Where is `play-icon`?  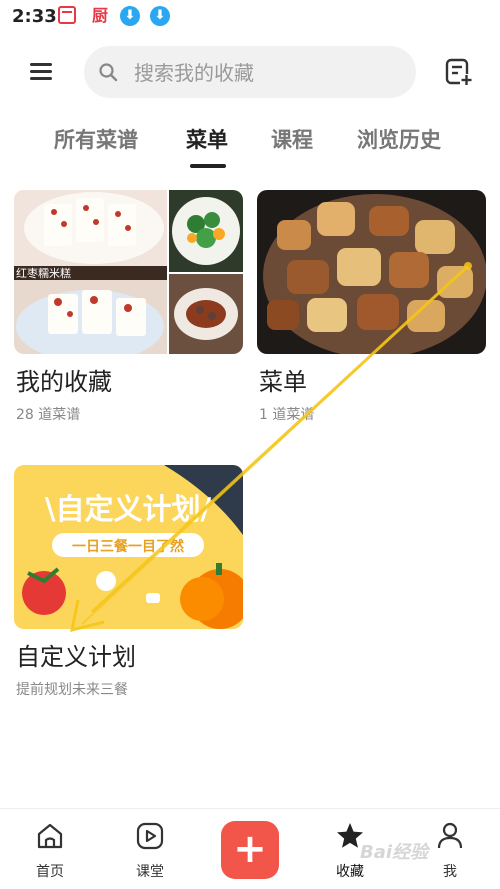 play-icon is located at coordinates (150, 836).